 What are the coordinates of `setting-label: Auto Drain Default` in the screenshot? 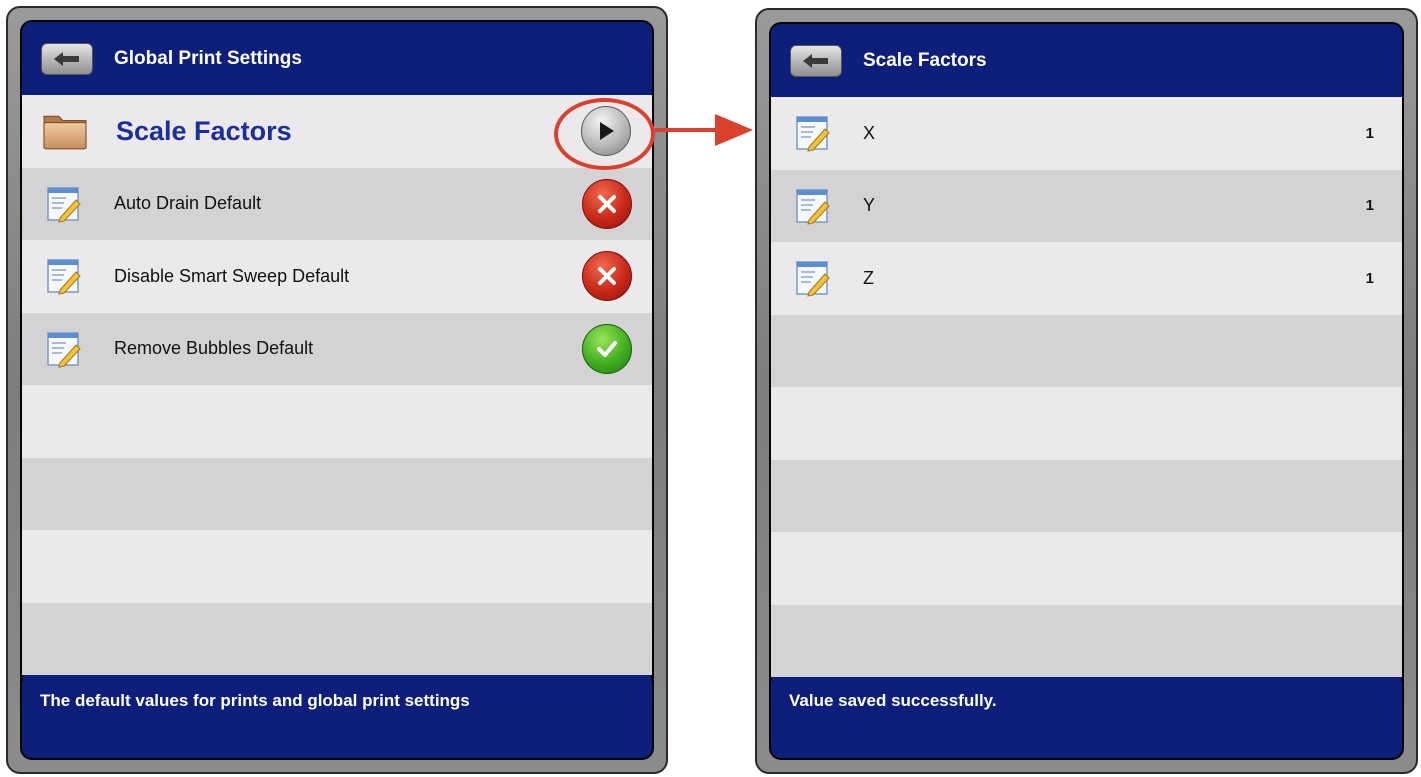 It's located at (188, 203).